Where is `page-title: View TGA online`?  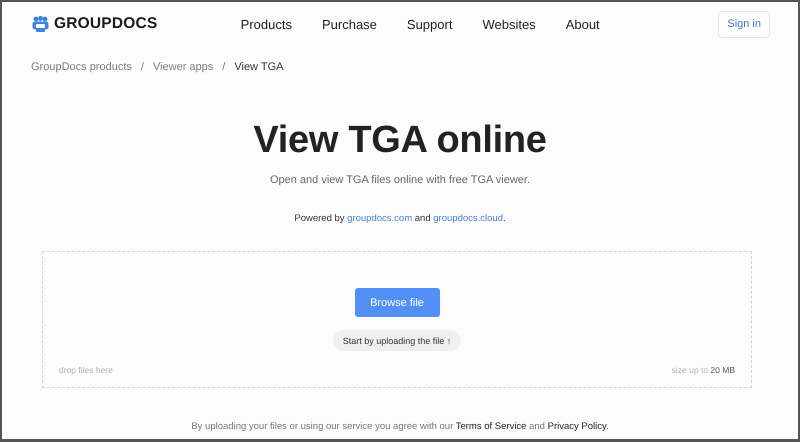
page-title: View TGA online is located at coordinates (400, 140).